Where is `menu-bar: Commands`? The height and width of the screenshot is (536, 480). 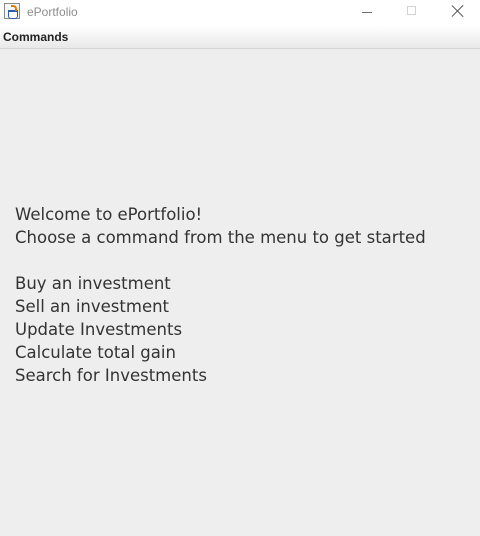 menu-bar: Commands is located at coordinates (240, 37).